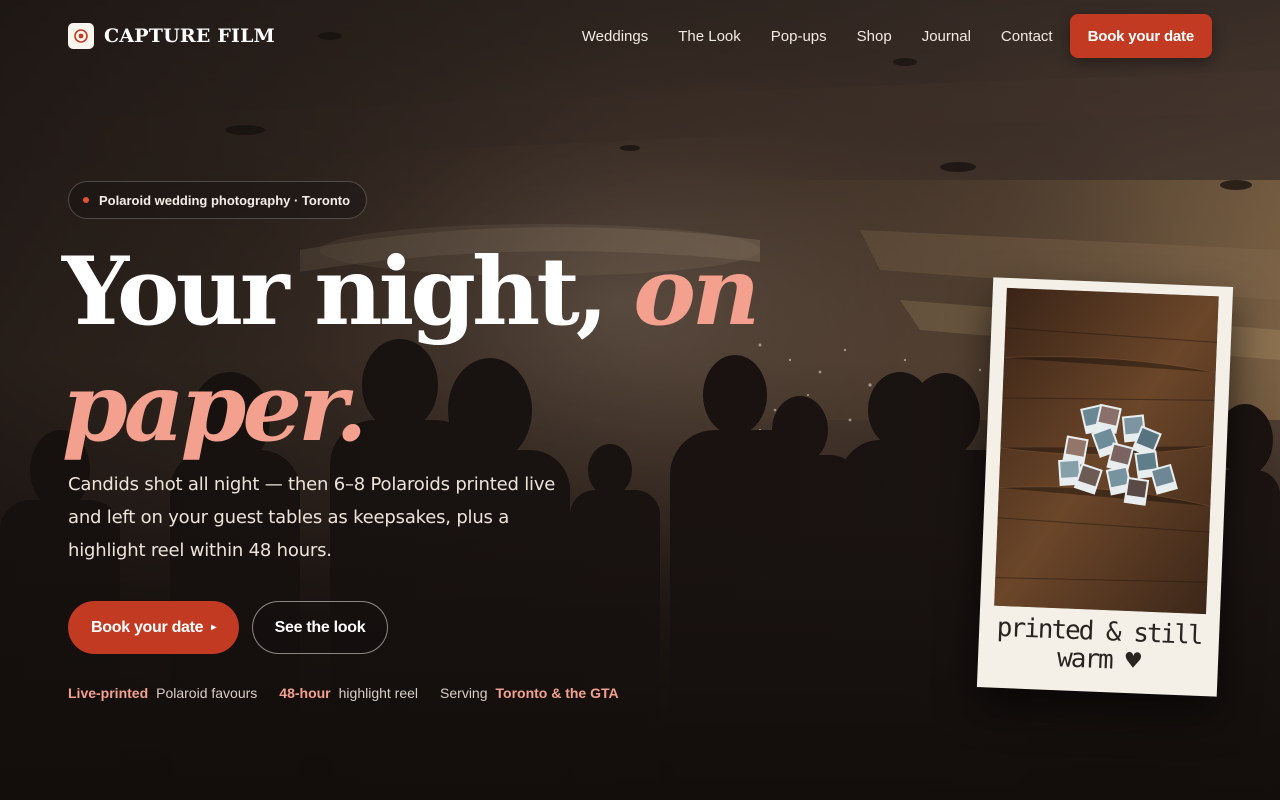 This screenshot has width=1280, height=800. I want to click on stat-text: Polaroid favours, so click(207, 693).